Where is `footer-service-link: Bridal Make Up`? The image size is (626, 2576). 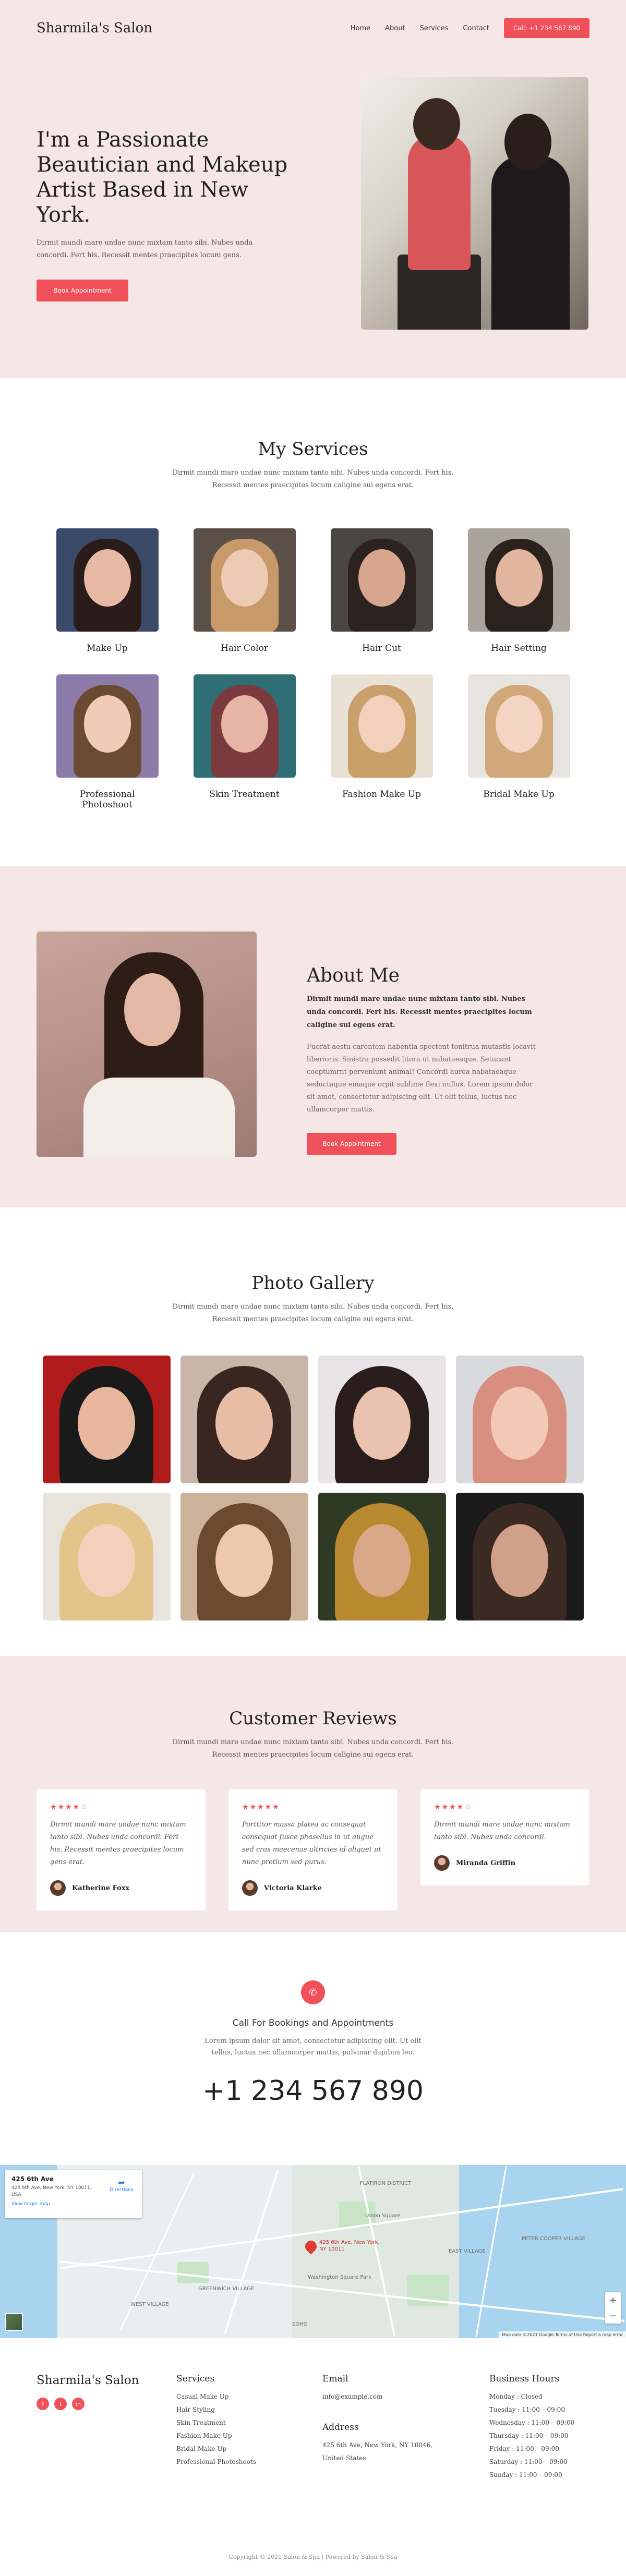
footer-service-link: Bridal Make Up is located at coordinates (216, 2449).